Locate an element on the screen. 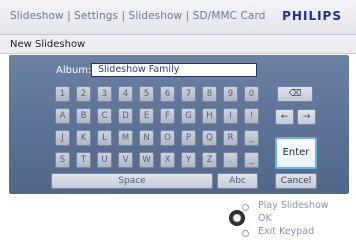 The image size is (356, 240). keyboard-key: A is located at coordinates (62, 116).